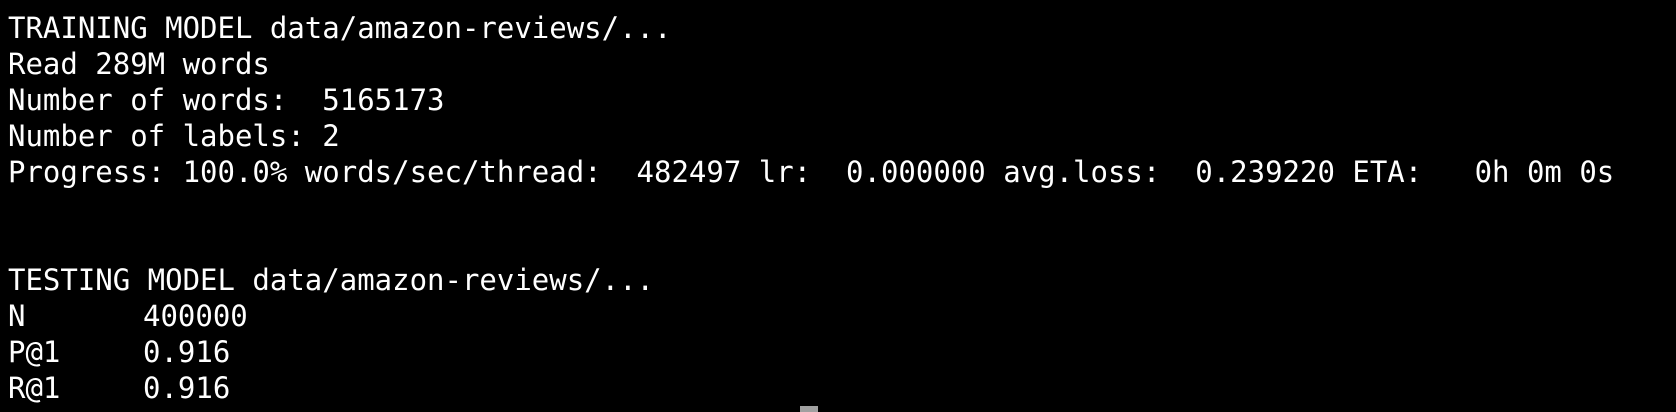  Describe the element at coordinates (842, 352) in the screenshot. I see `result-row-precision: P@1 0.916` at that location.